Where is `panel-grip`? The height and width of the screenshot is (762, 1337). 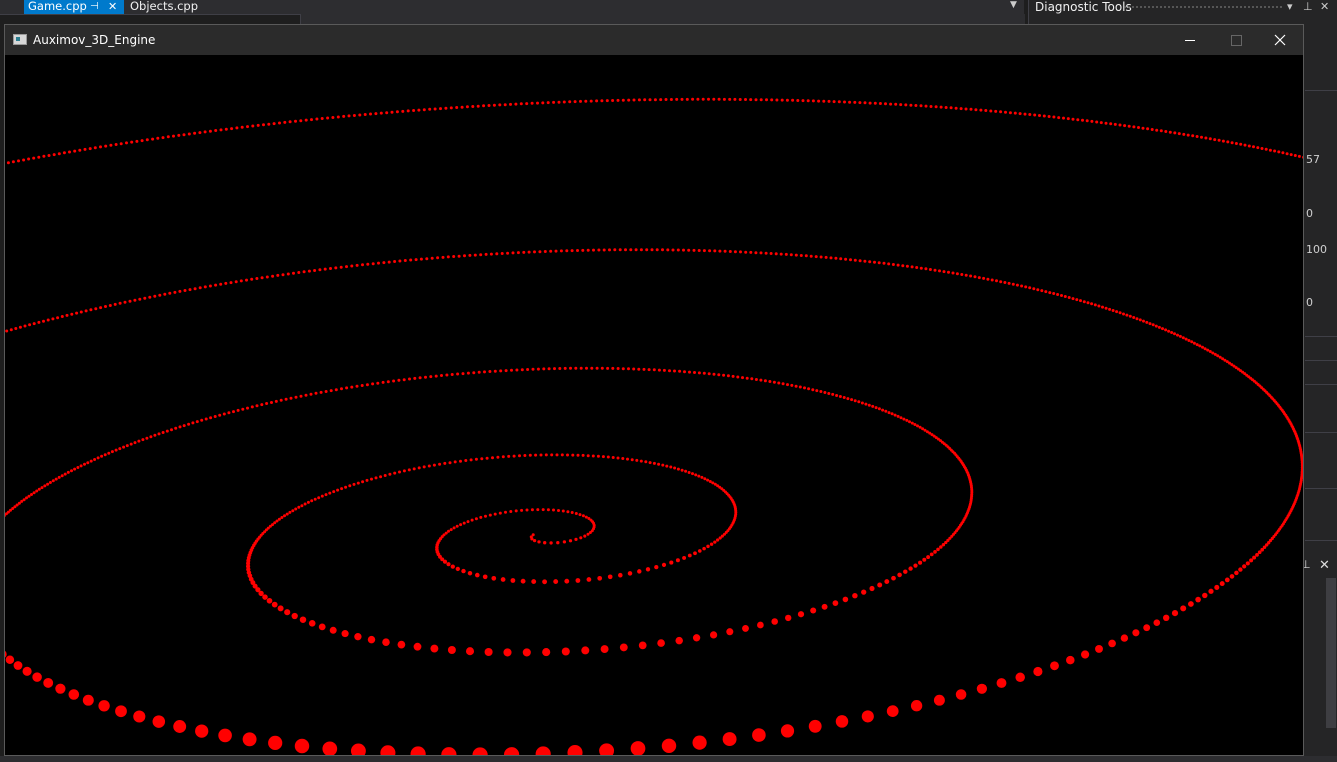 panel-grip is located at coordinates (1203, 7).